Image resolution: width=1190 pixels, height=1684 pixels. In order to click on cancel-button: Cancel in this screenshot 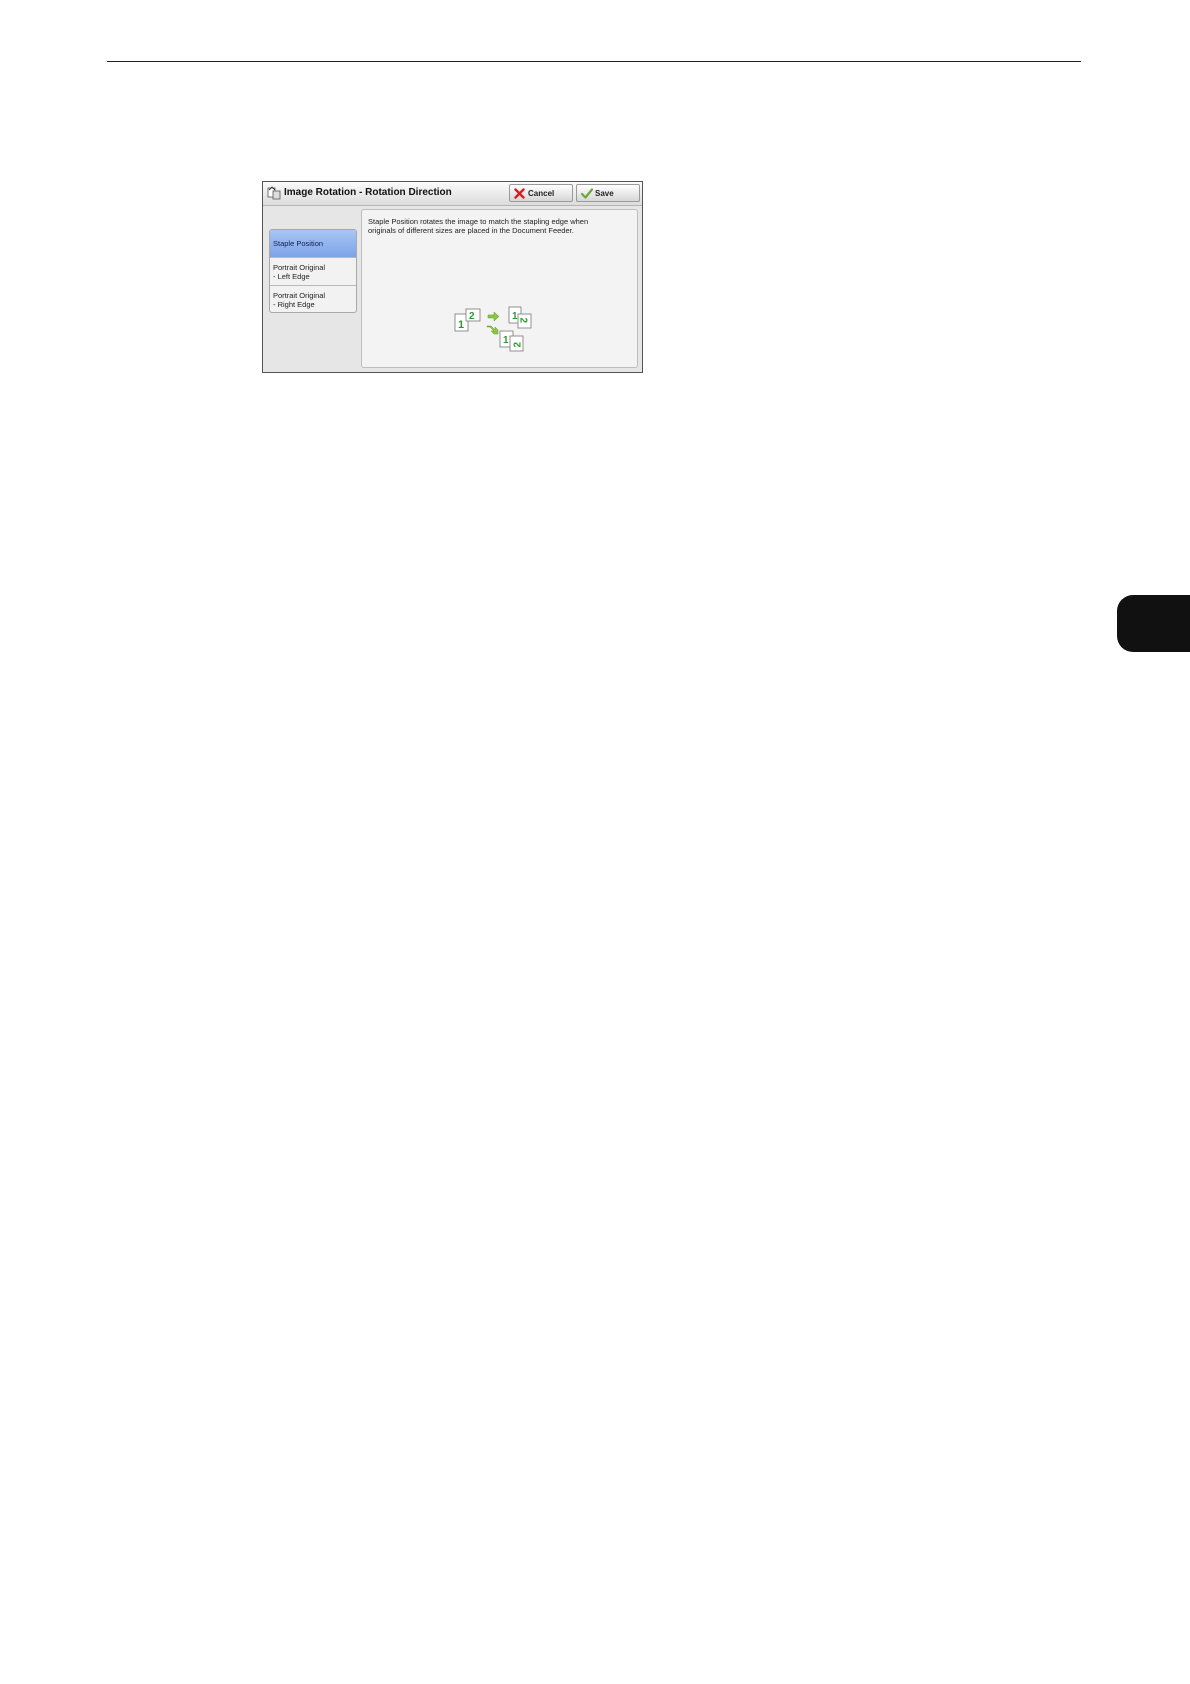, I will do `click(541, 193)`.